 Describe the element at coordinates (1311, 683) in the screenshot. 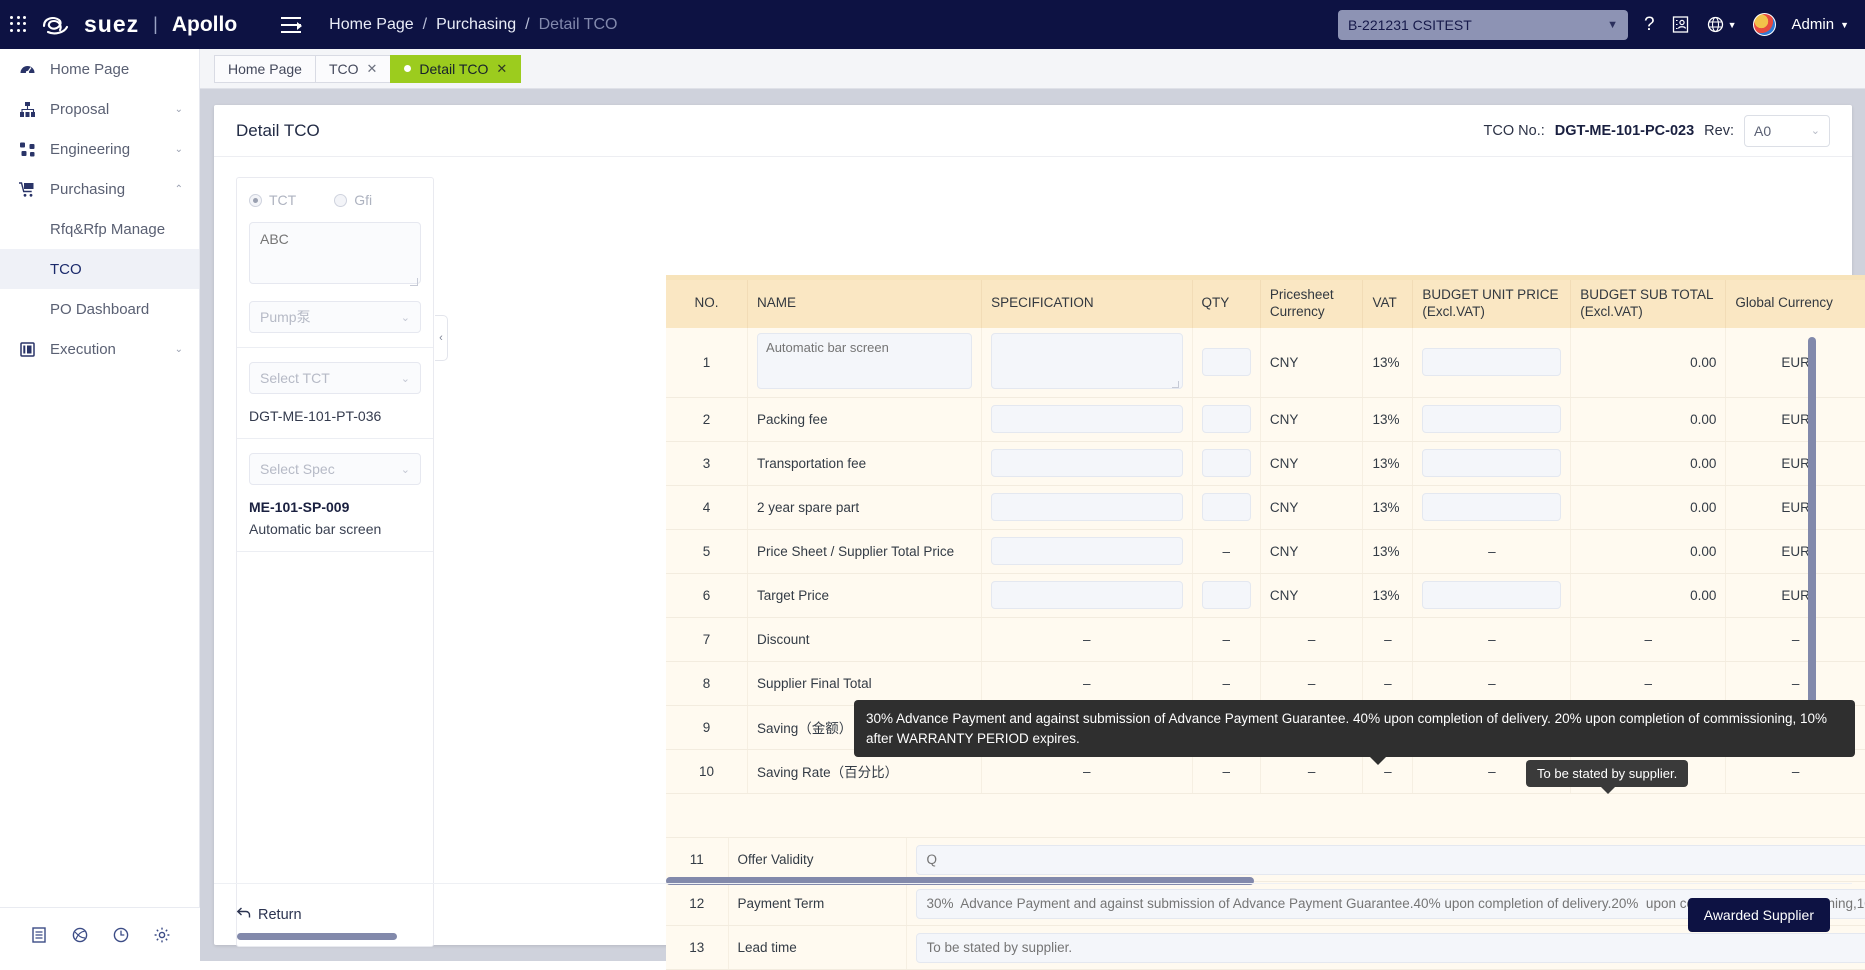

I see `cell-pricesheet-currency: –` at that location.